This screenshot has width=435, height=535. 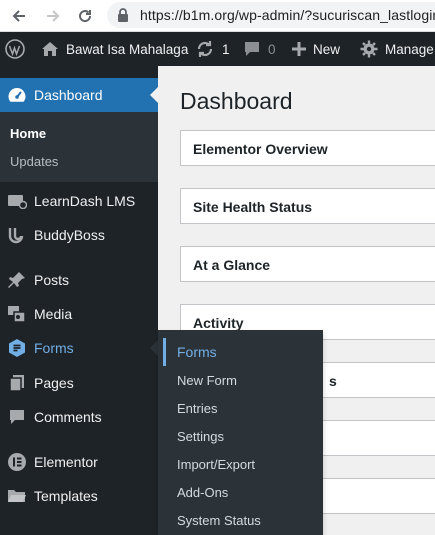 I want to click on site-name: Bawat Isa Mahalaga, so click(x=127, y=49).